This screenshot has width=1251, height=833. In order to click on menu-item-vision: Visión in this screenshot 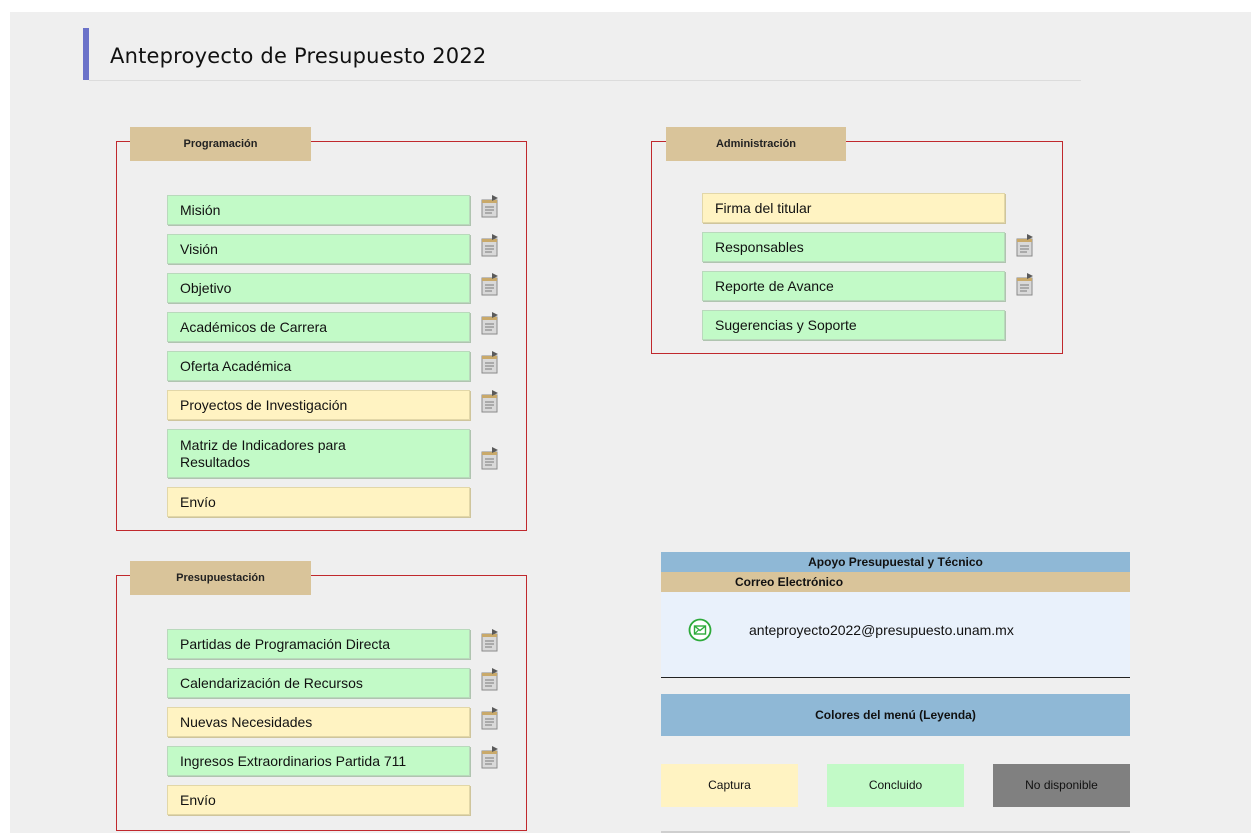, I will do `click(318, 249)`.